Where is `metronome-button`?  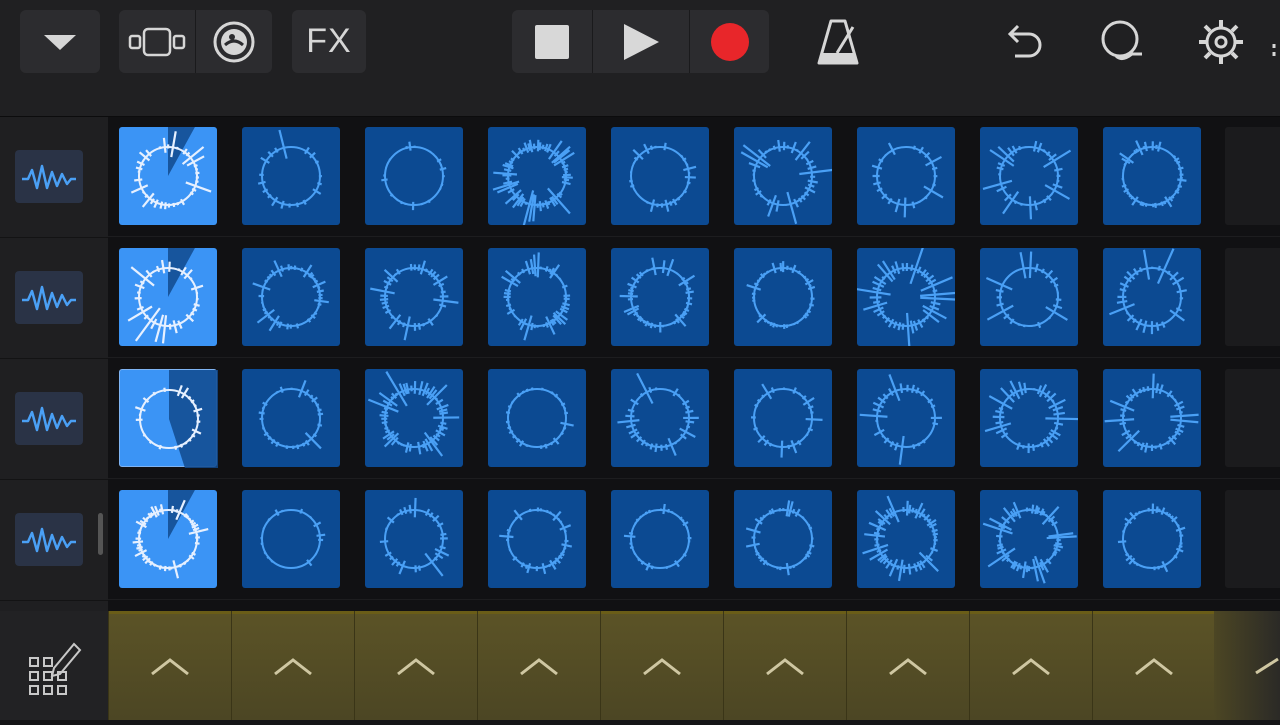 metronome-button is located at coordinates (838, 42).